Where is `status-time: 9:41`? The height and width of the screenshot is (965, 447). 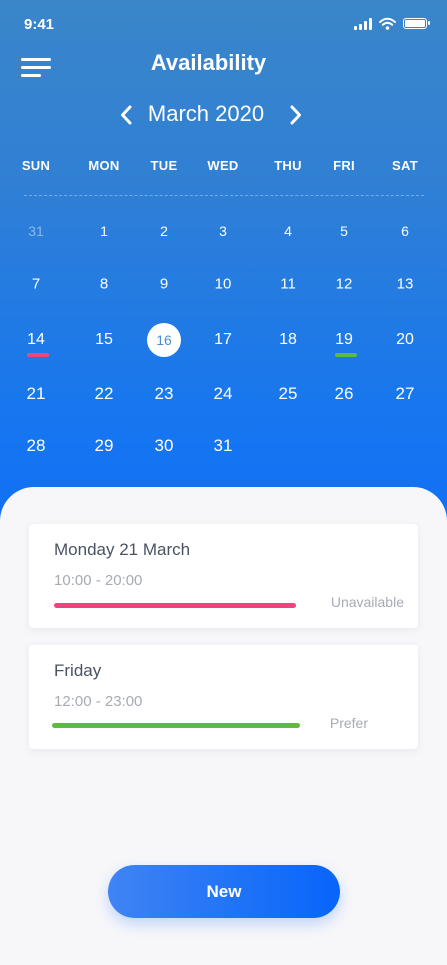
status-time: 9:41 is located at coordinates (39, 24).